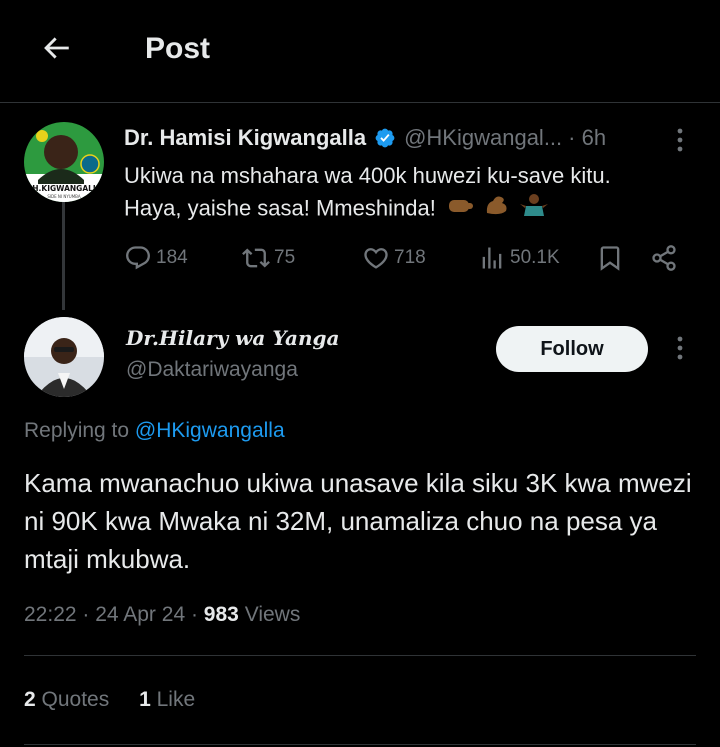  I want to click on reply-icon, so click(138, 258).